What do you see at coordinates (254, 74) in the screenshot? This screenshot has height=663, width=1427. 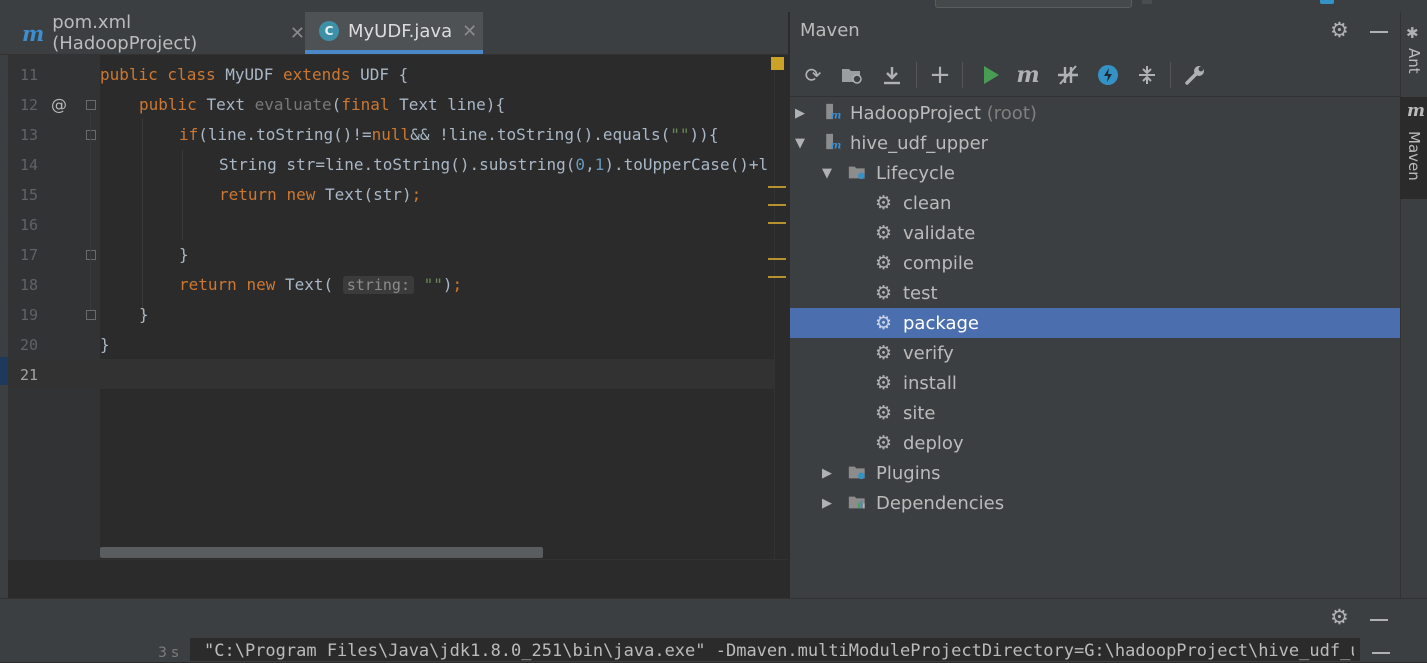 I see `code-line-11: public class MyUDF extends UDF {` at bounding box center [254, 74].